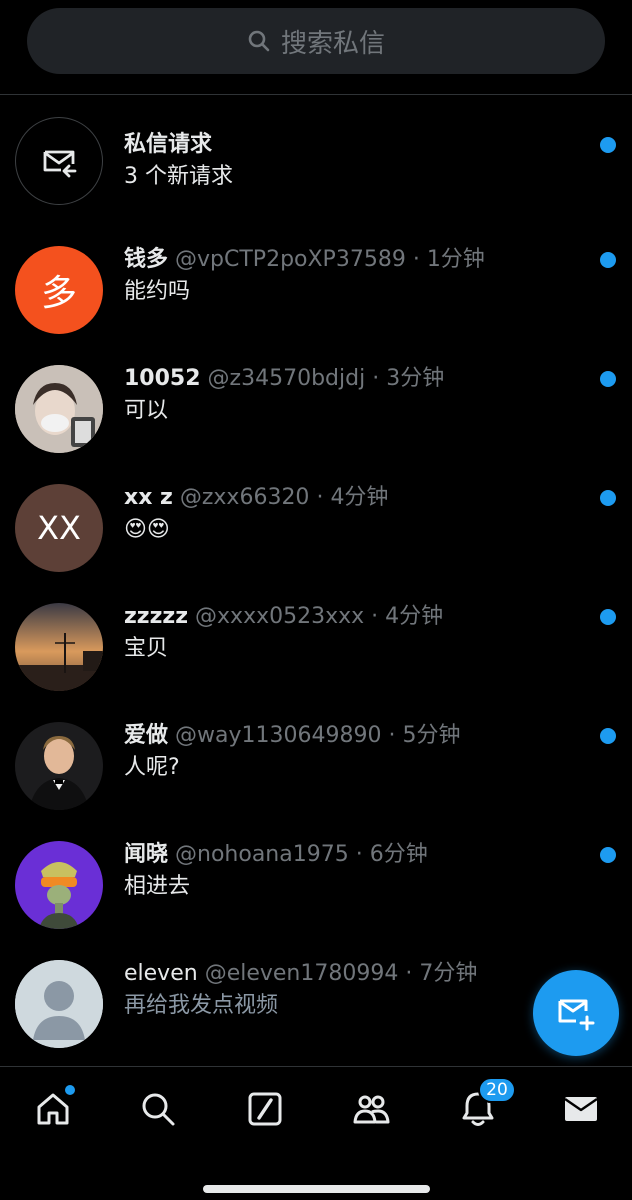 The height and width of the screenshot is (1200, 632). I want to click on tab-messages, so click(581, 1109).